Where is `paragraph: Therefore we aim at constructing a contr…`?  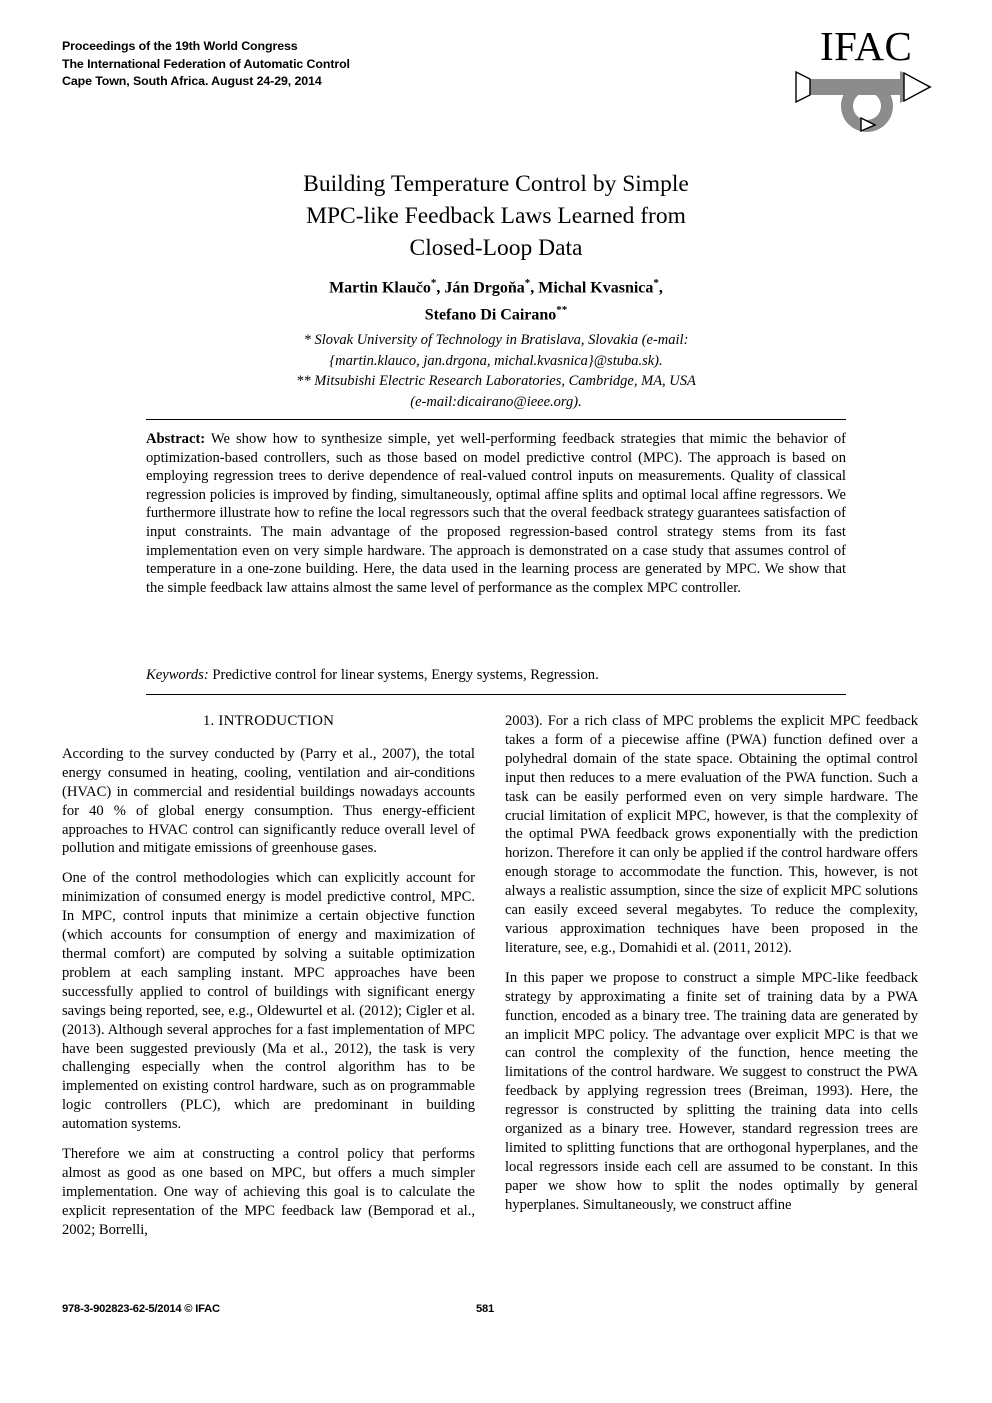
paragraph: Therefore we aim at constructing a contr… is located at coordinates (268, 1192).